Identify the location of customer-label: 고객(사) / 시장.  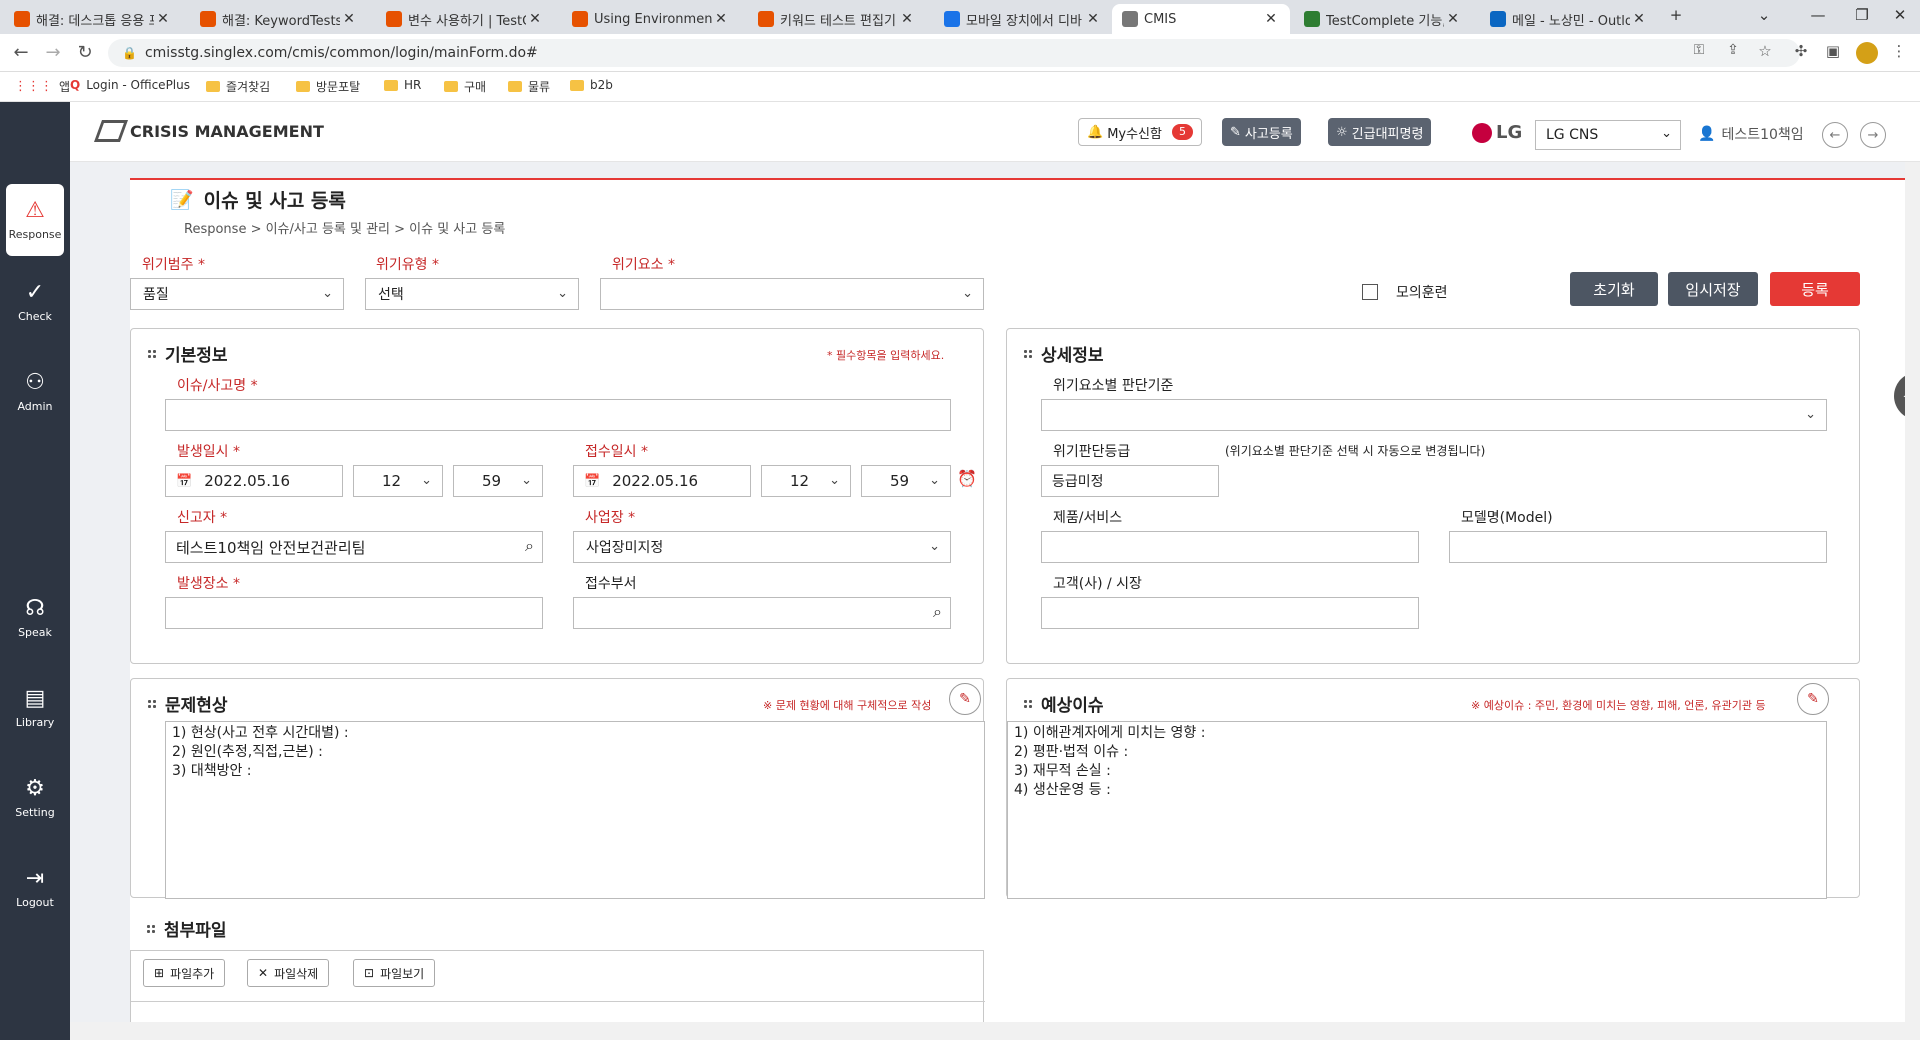
(1097, 584).